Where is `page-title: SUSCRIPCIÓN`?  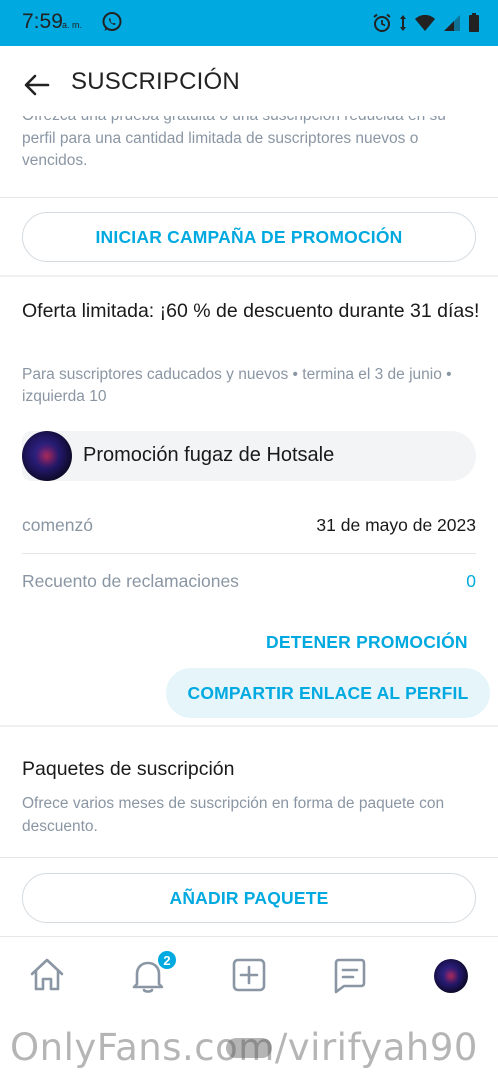 page-title: SUSCRIPCIÓN is located at coordinates (155, 81).